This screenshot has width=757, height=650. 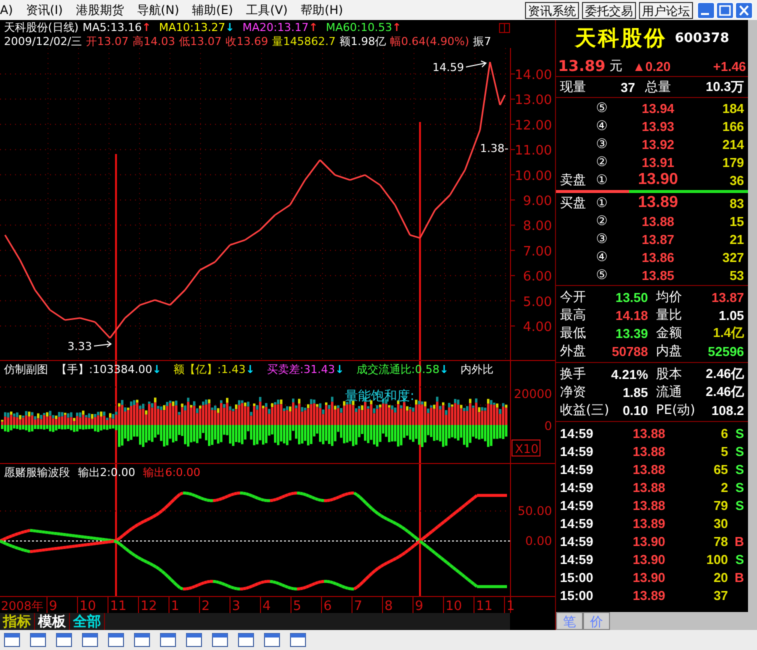 I want to click on axis-label: 12.00, so click(x=533, y=126).